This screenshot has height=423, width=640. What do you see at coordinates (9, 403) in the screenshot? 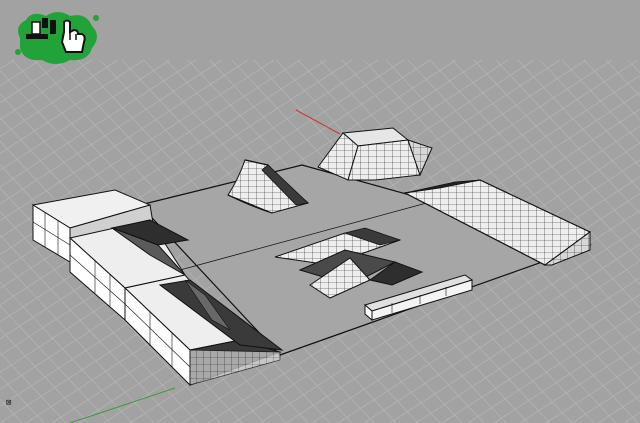
I see `world-axes-icon: ⊠` at bounding box center [9, 403].